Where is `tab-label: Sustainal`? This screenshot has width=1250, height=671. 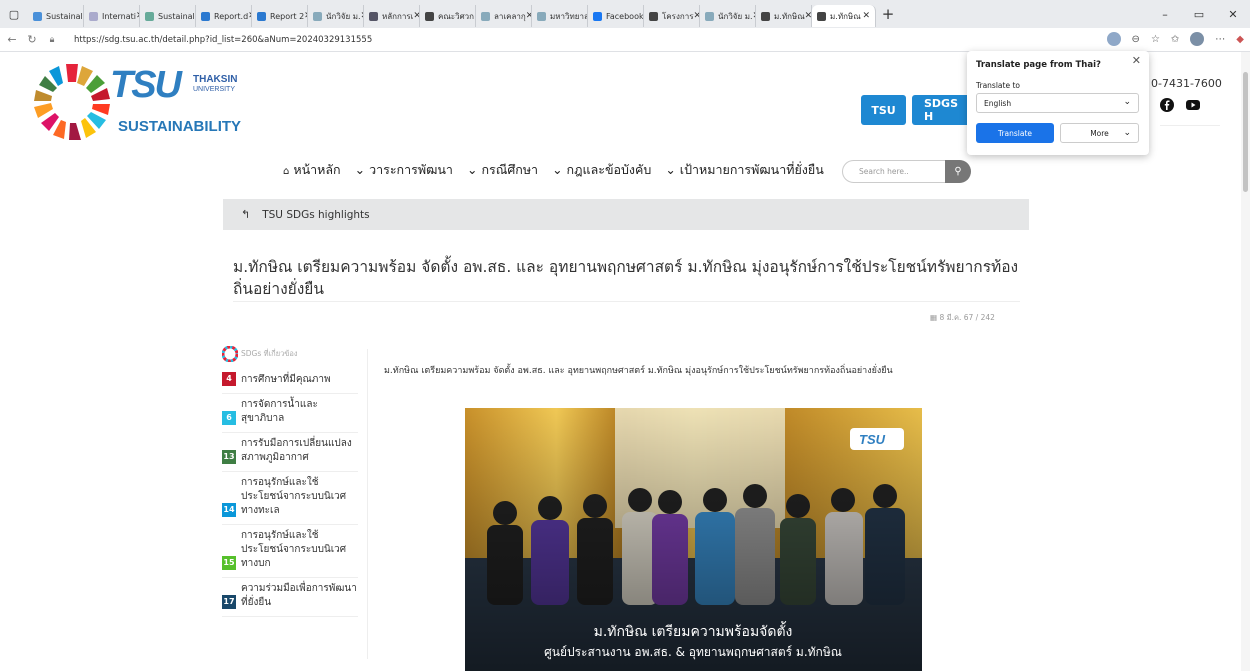 tab-label: Sustainal is located at coordinates (64, 16).